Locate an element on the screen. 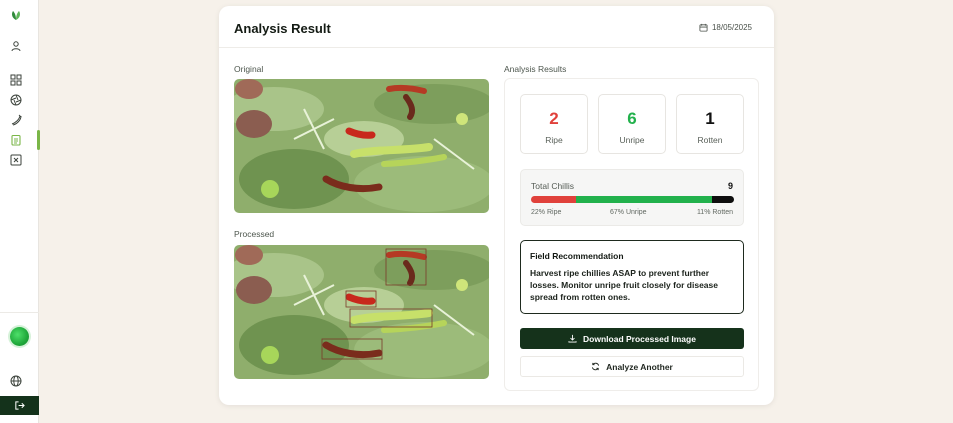 This screenshot has width=953, height=423. original-image is located at coordinates (361, 146).